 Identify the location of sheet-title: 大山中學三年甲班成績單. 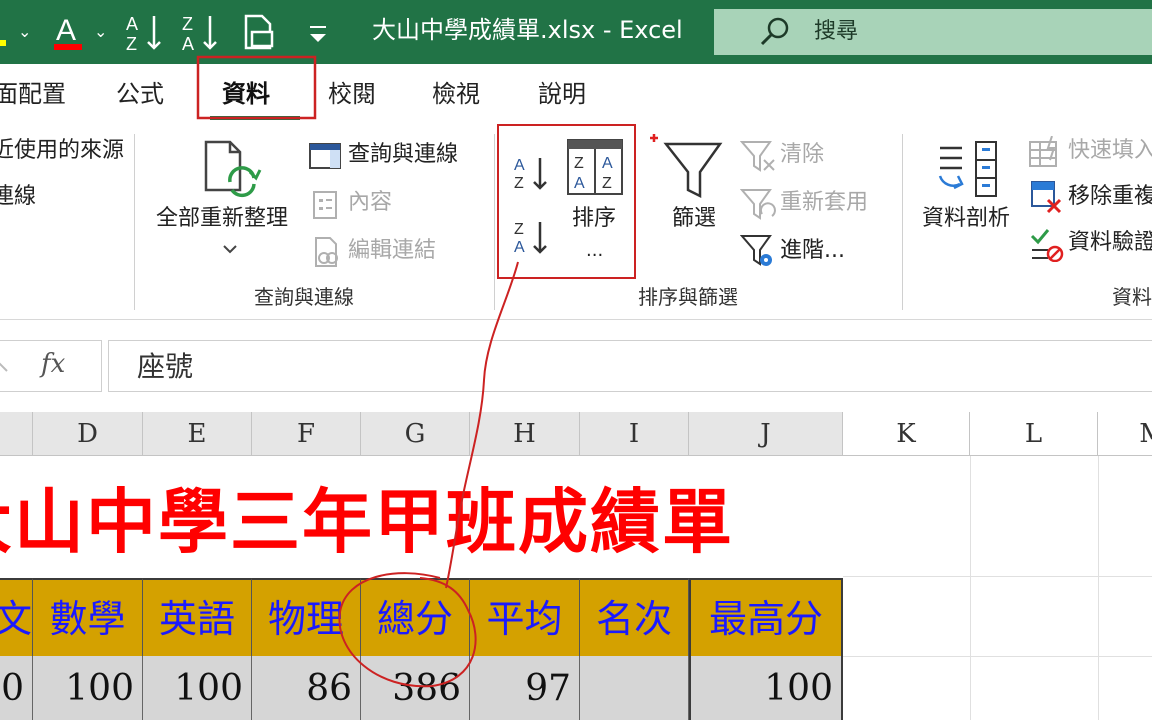
(367, 522).